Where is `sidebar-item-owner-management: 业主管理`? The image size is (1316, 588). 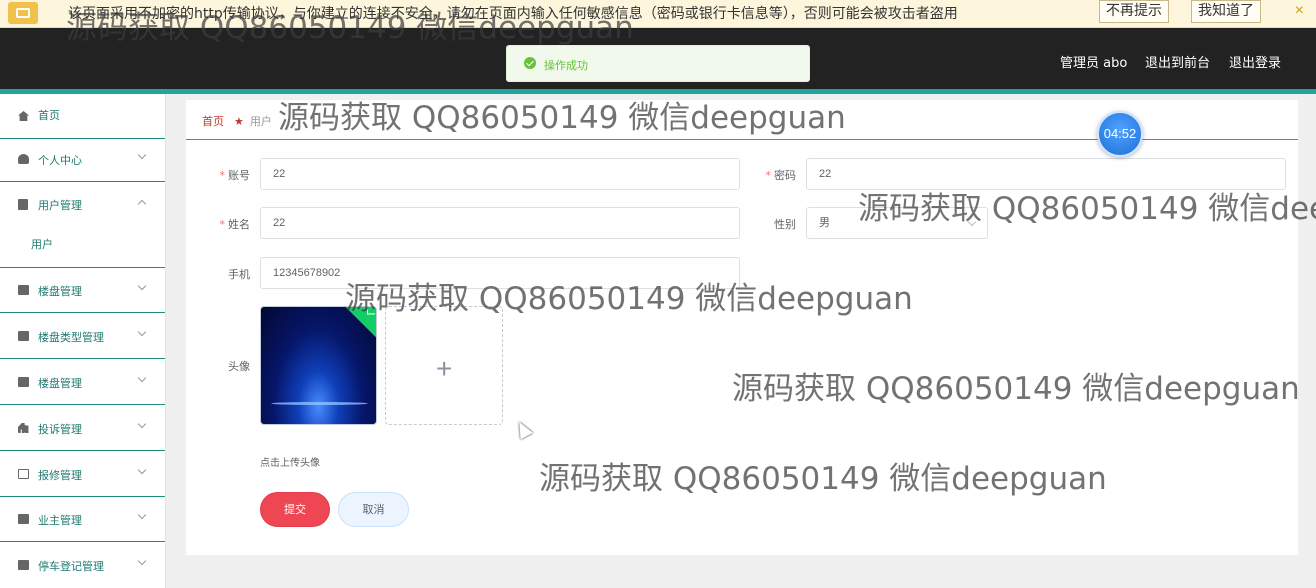 sidebar-item-owner-management: 业主管理 is located at coordinates (82, 519).